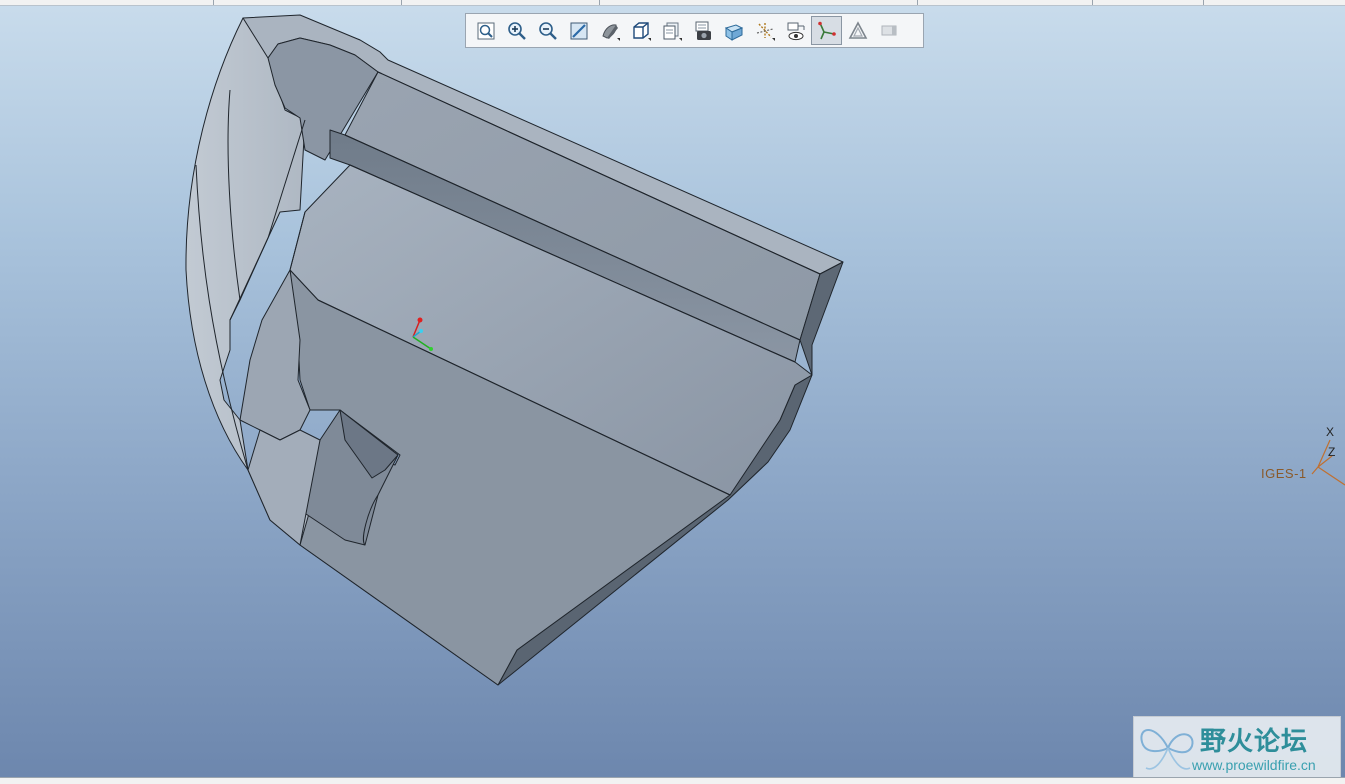 The height and width of the screenshot is (784, 1345). I want to click on csys-x-label: X, so click(1330, 432).